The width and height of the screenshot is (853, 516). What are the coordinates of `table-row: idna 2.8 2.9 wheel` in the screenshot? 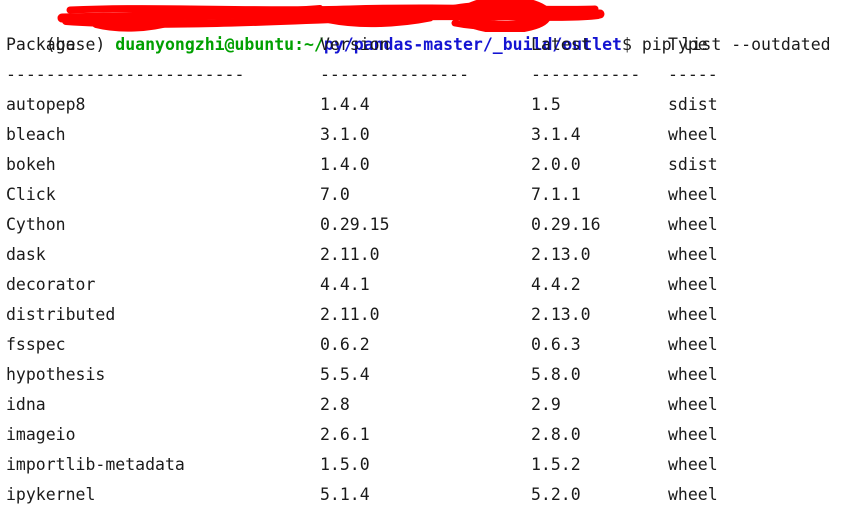 It's located at (426, 405).